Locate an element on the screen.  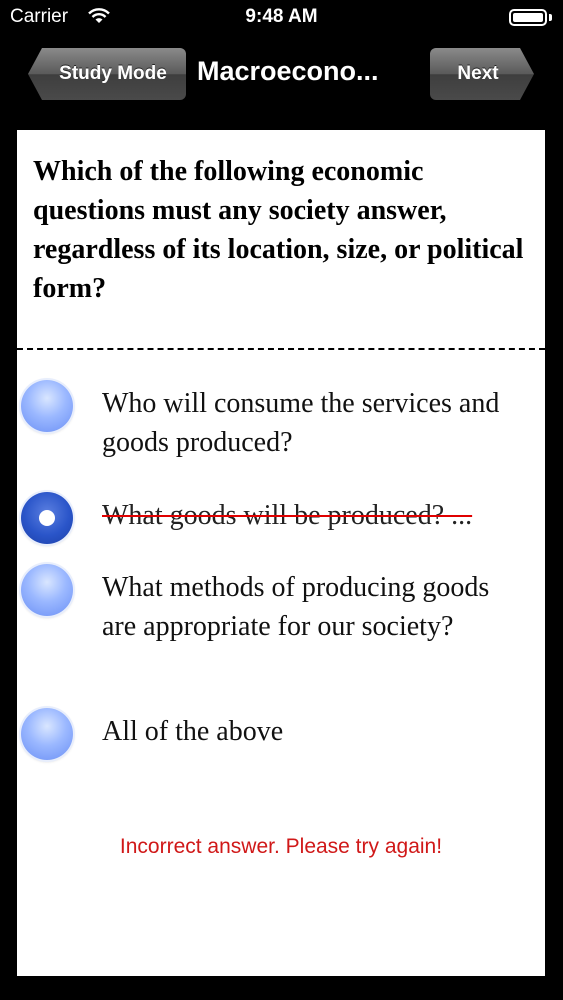
radio-button-selected-icon is located at coordinates (47, 518).